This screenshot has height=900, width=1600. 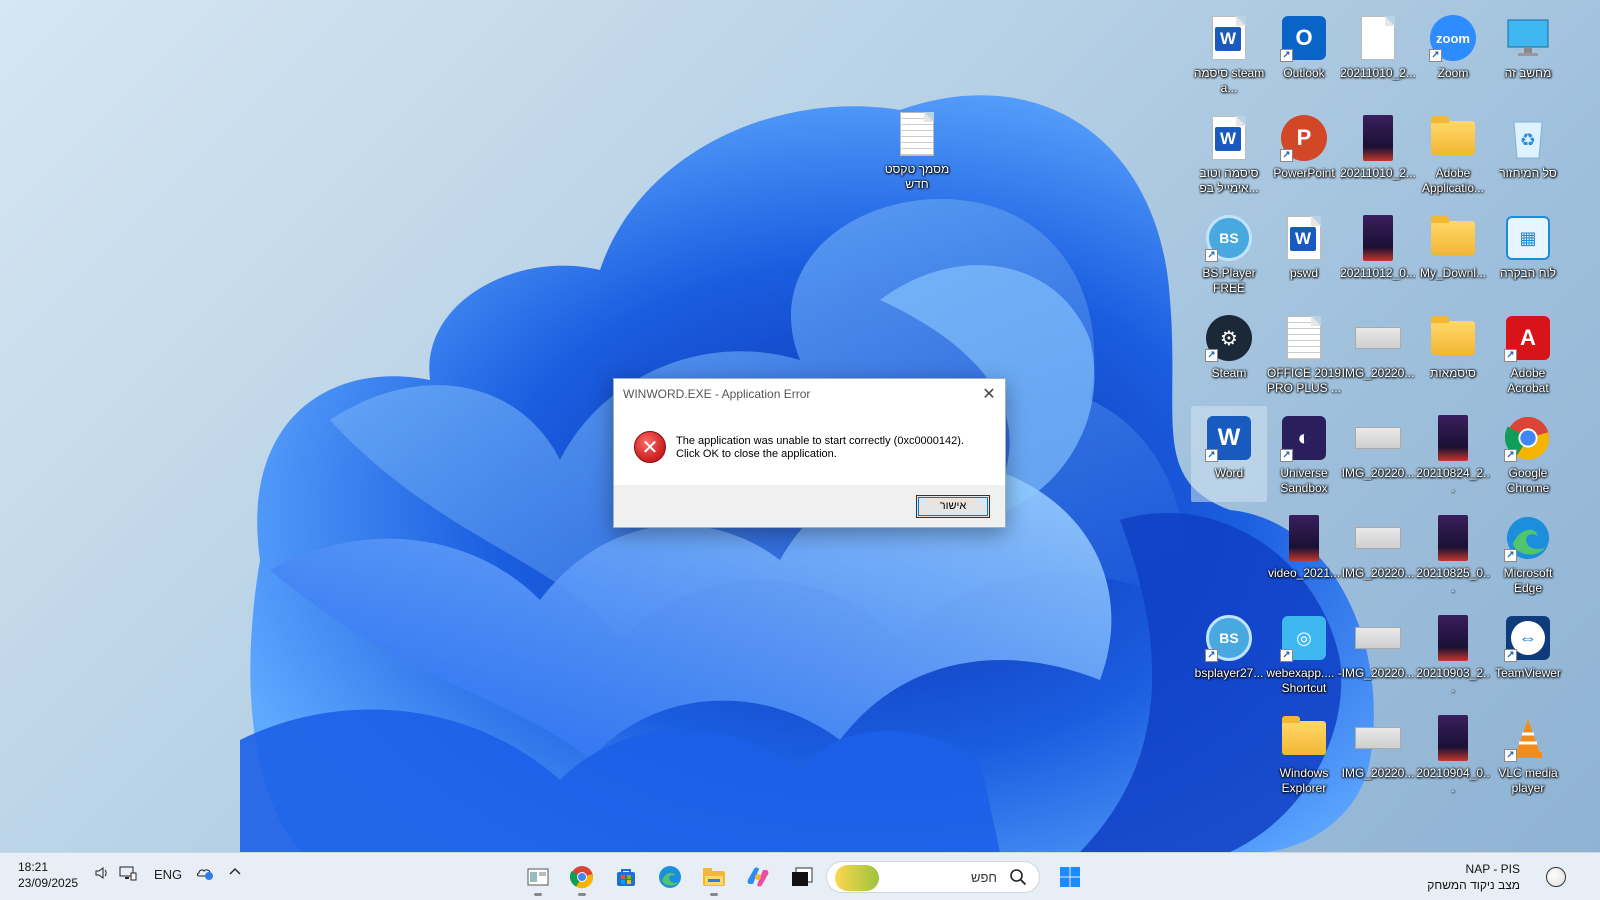 I want to click on bsplayer-icon: BS ↗, so click(x=1229, y=638).